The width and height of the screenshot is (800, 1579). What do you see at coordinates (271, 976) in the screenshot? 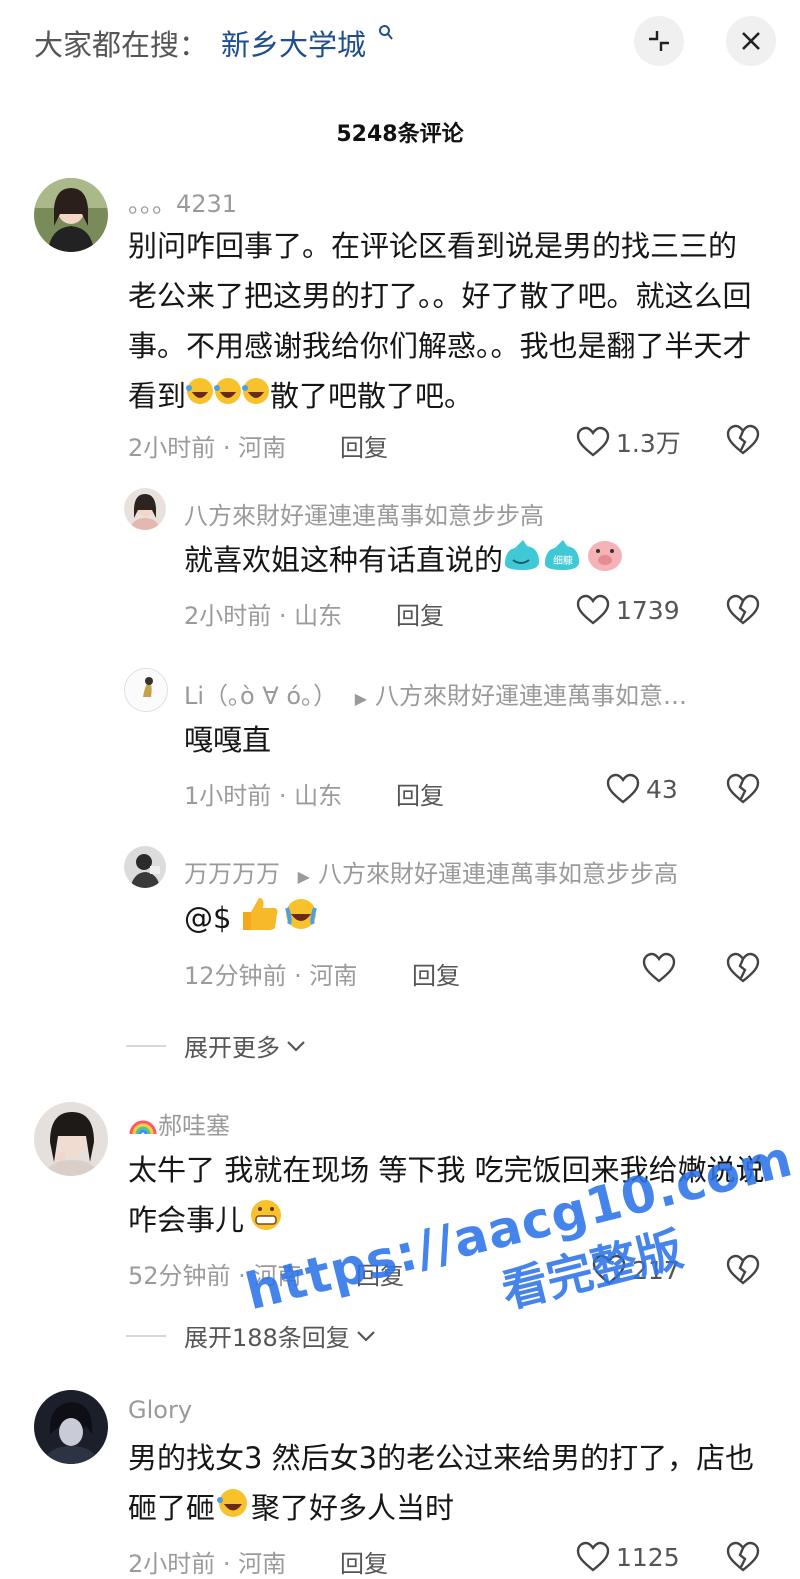
I see `reply-time-location: 12分钟前 · 河南` at bounding box center [271, 976].